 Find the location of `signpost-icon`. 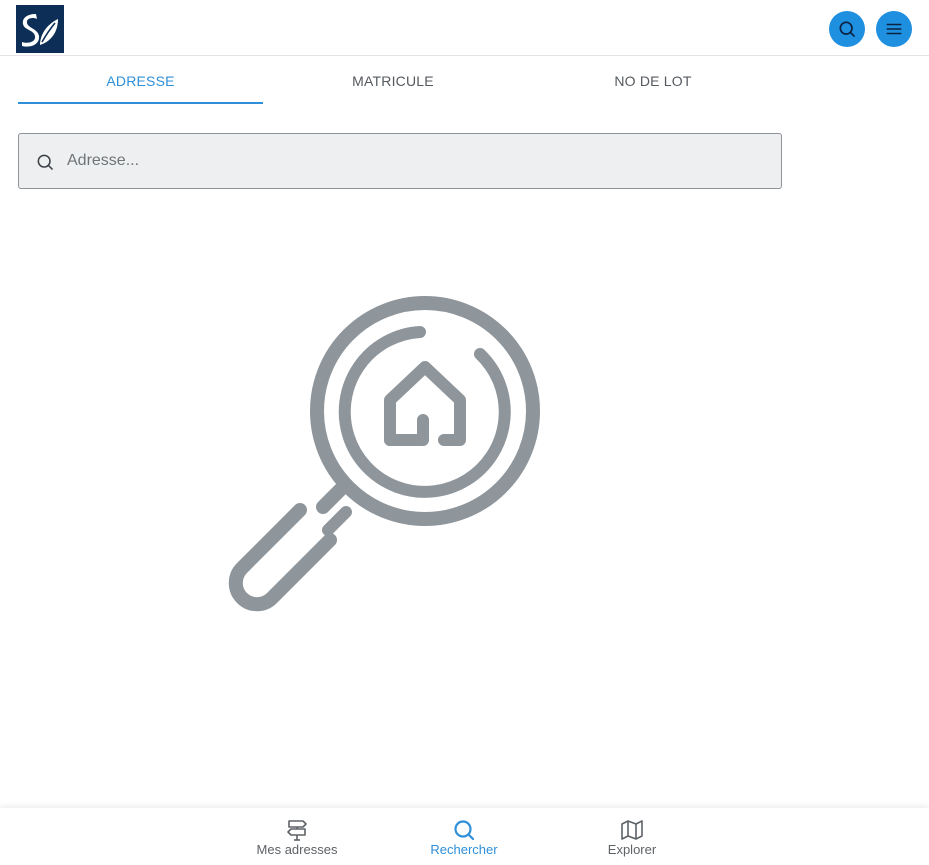

signpost-icon is located at coordinates (297, 830).